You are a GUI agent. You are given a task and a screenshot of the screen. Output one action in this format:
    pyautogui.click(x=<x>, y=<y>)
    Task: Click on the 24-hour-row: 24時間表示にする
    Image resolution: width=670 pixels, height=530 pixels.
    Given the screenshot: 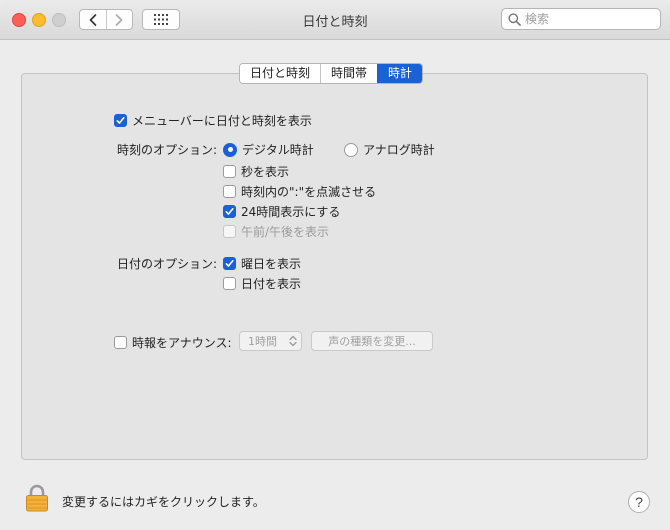 What is the action you would take?
    pyautogui.click(x=281, y=211)
    